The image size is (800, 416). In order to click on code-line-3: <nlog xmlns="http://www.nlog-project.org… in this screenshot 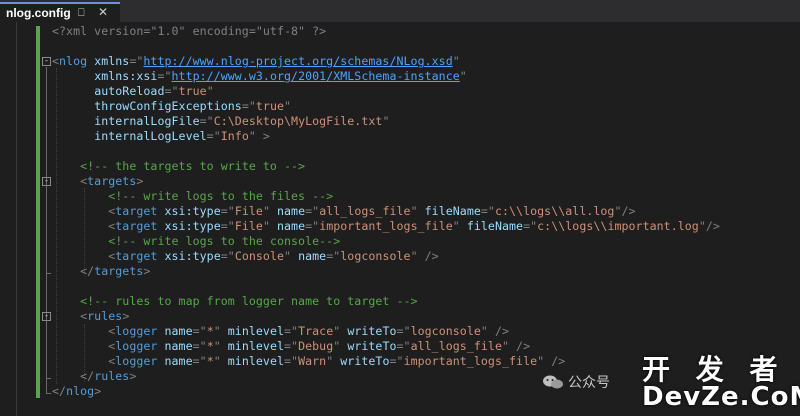, I will do `click(256, 61)`.